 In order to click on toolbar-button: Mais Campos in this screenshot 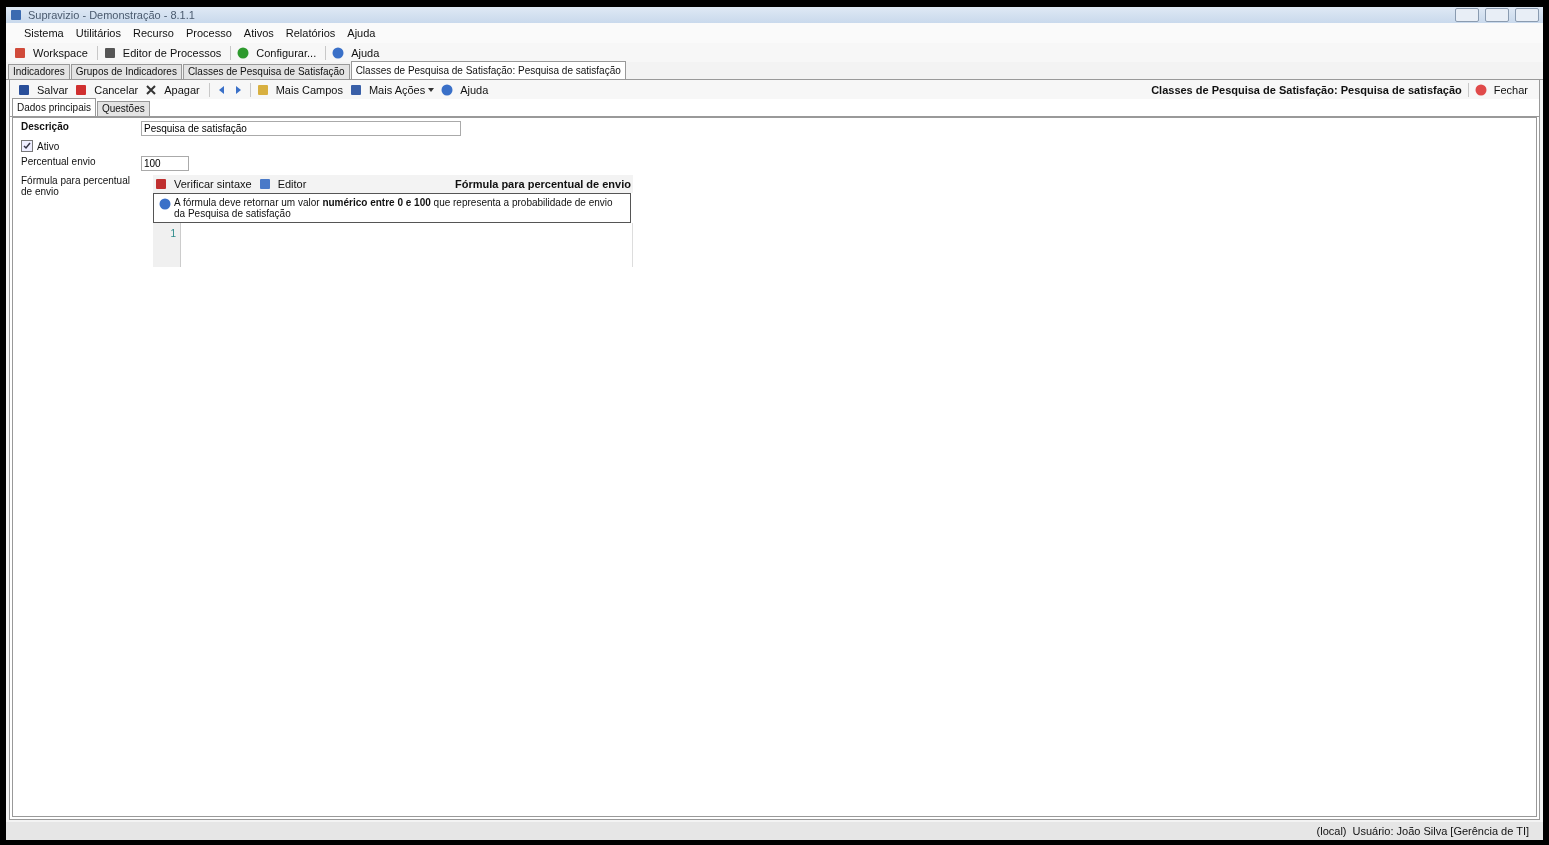, I will do `click(309, 89)`.